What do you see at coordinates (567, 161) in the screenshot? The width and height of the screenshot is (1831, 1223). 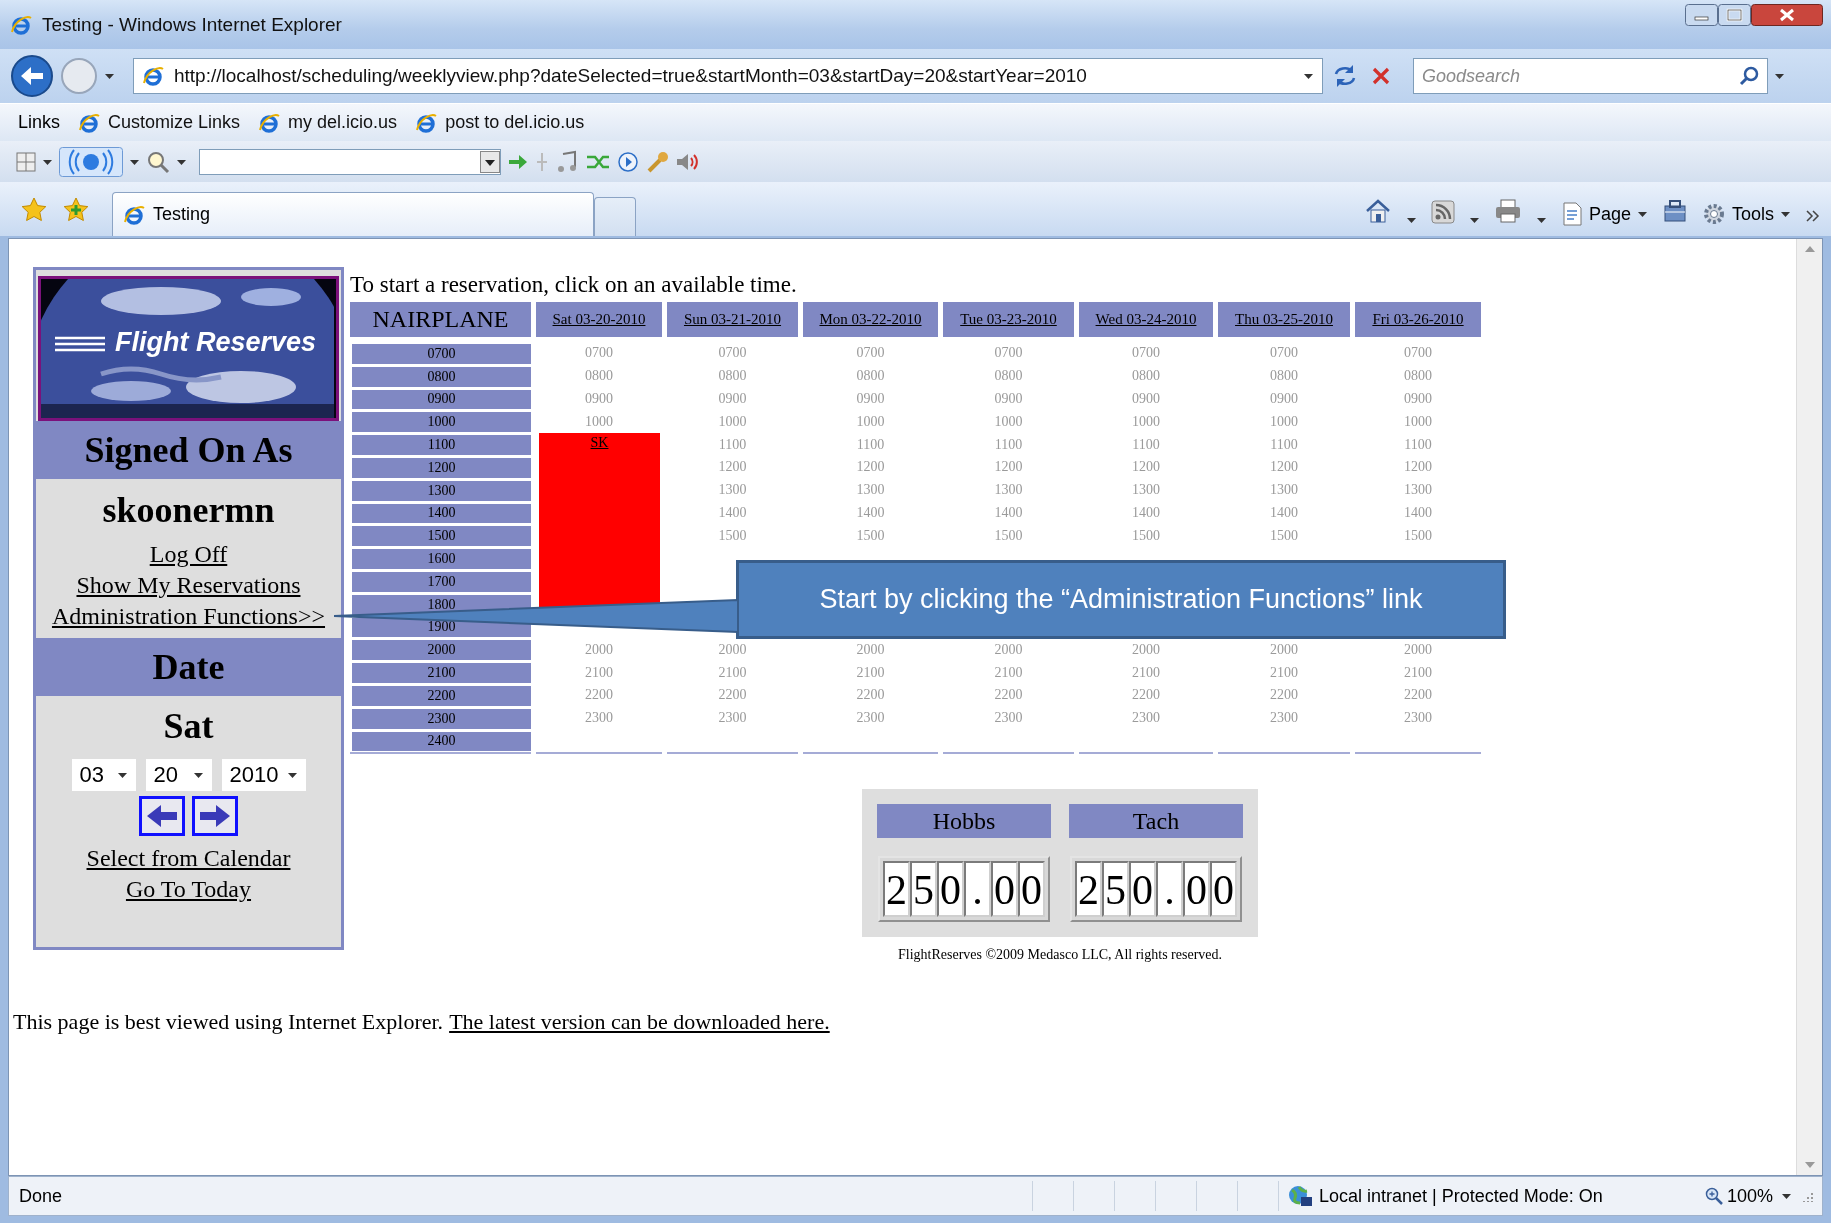 I see `music-note-icon` at bounding box center [567, 161].